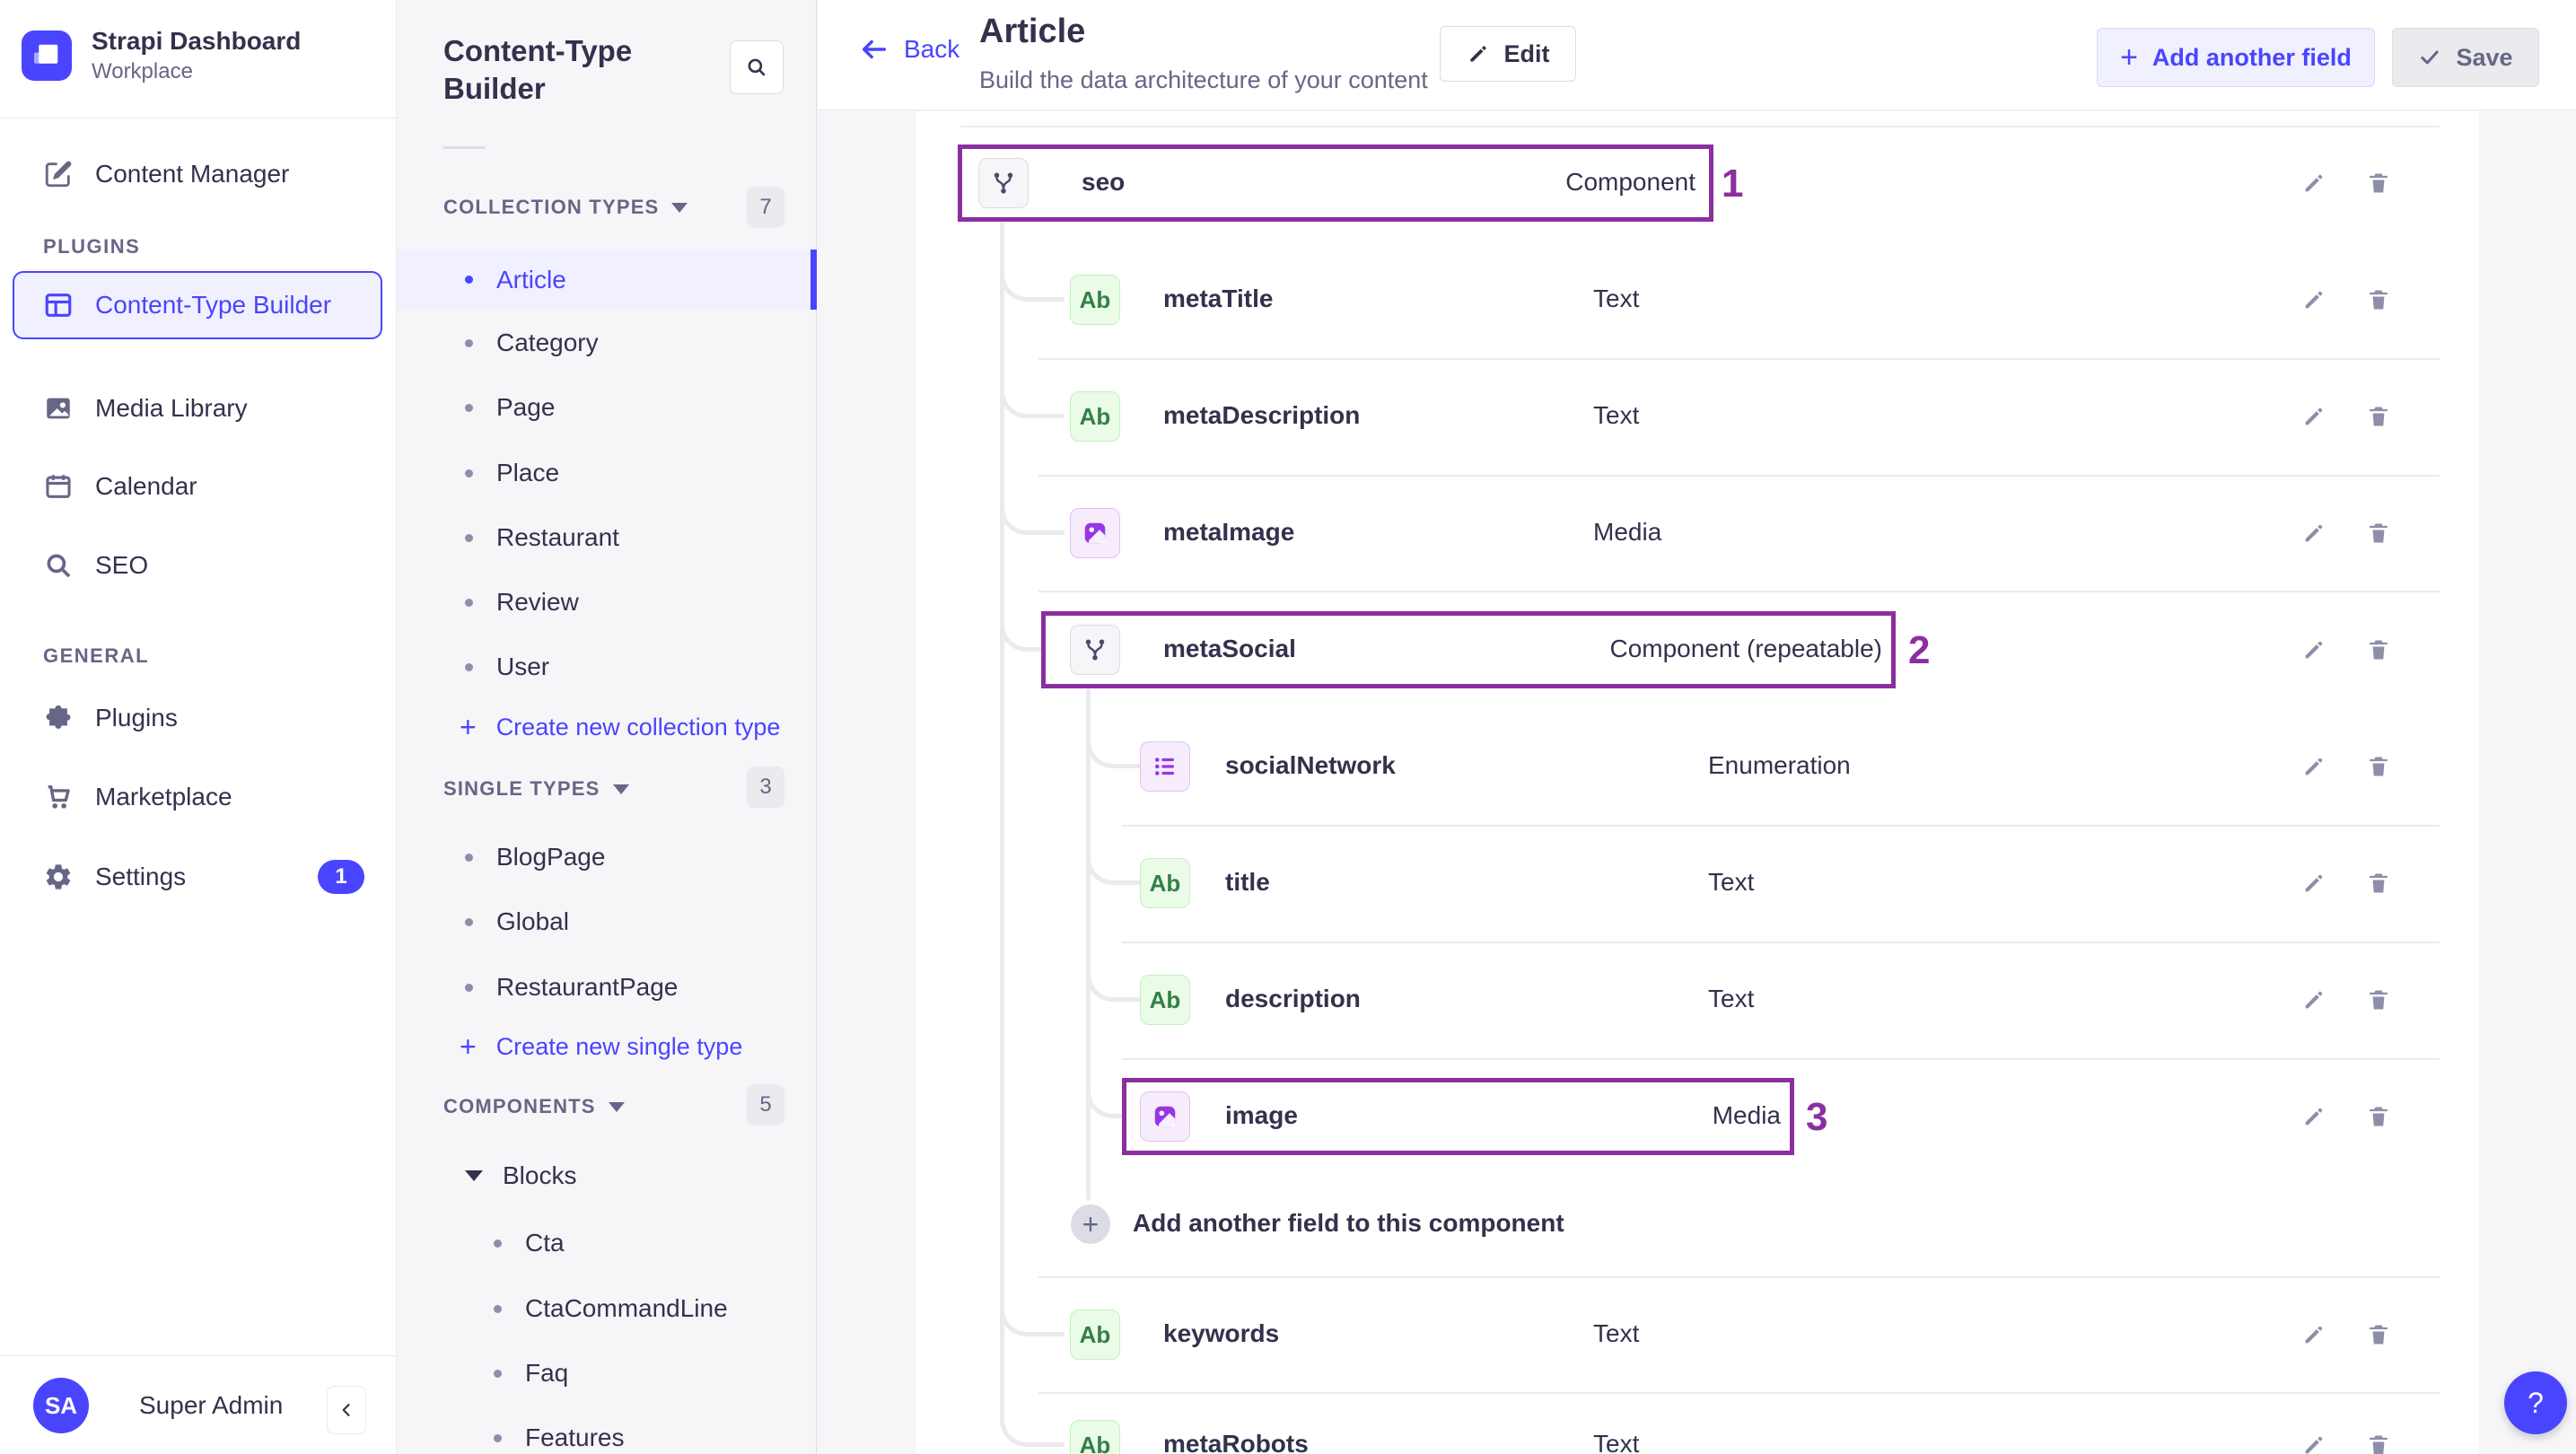 This screenshot has height=1454, width=2576. What do you see at coordinates (142, 71) in the screenshot?
I see `brand-subtitle: Workplace` at bounding box center [142, 71].